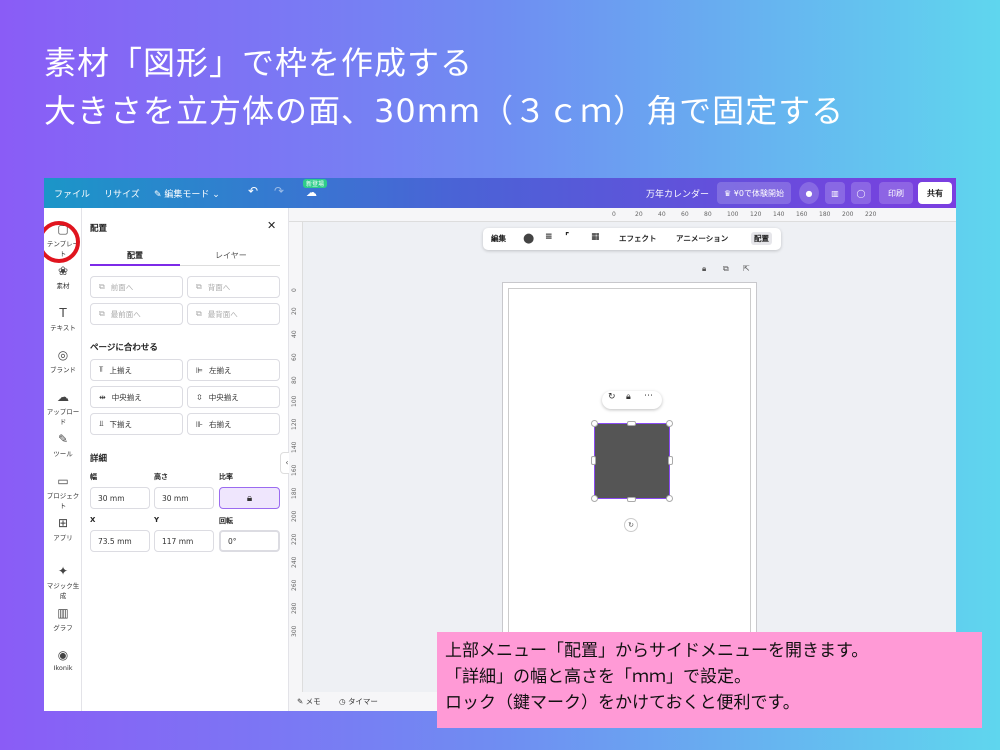 Image resolution: width=1000 pixels, height=750 pixels. I want to click on ruler-tick-label: 20, so click(294, 311).